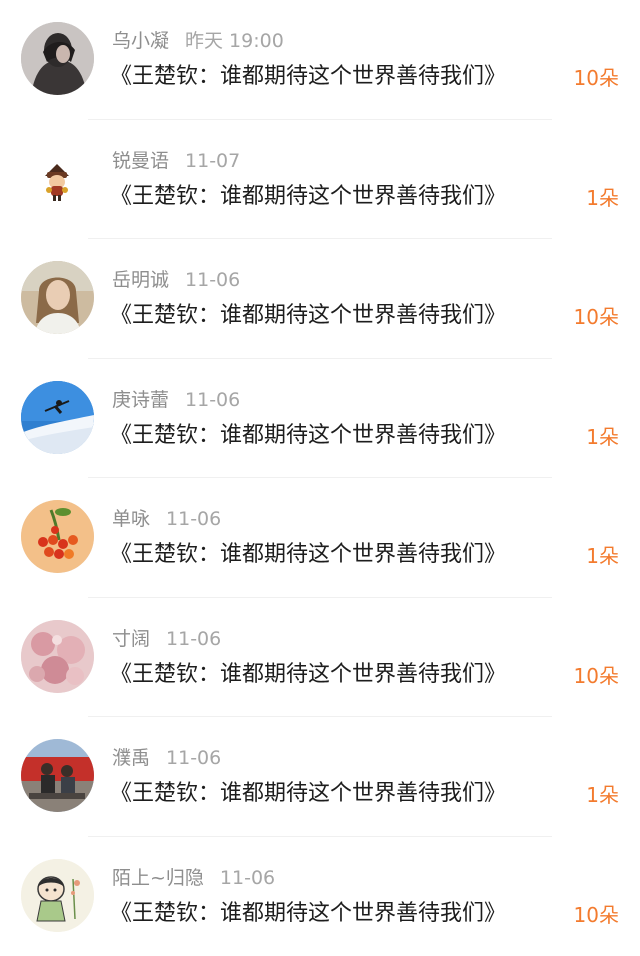  I want to click on item-meta: 陌上~归隐 11-06, so click(193, 878).